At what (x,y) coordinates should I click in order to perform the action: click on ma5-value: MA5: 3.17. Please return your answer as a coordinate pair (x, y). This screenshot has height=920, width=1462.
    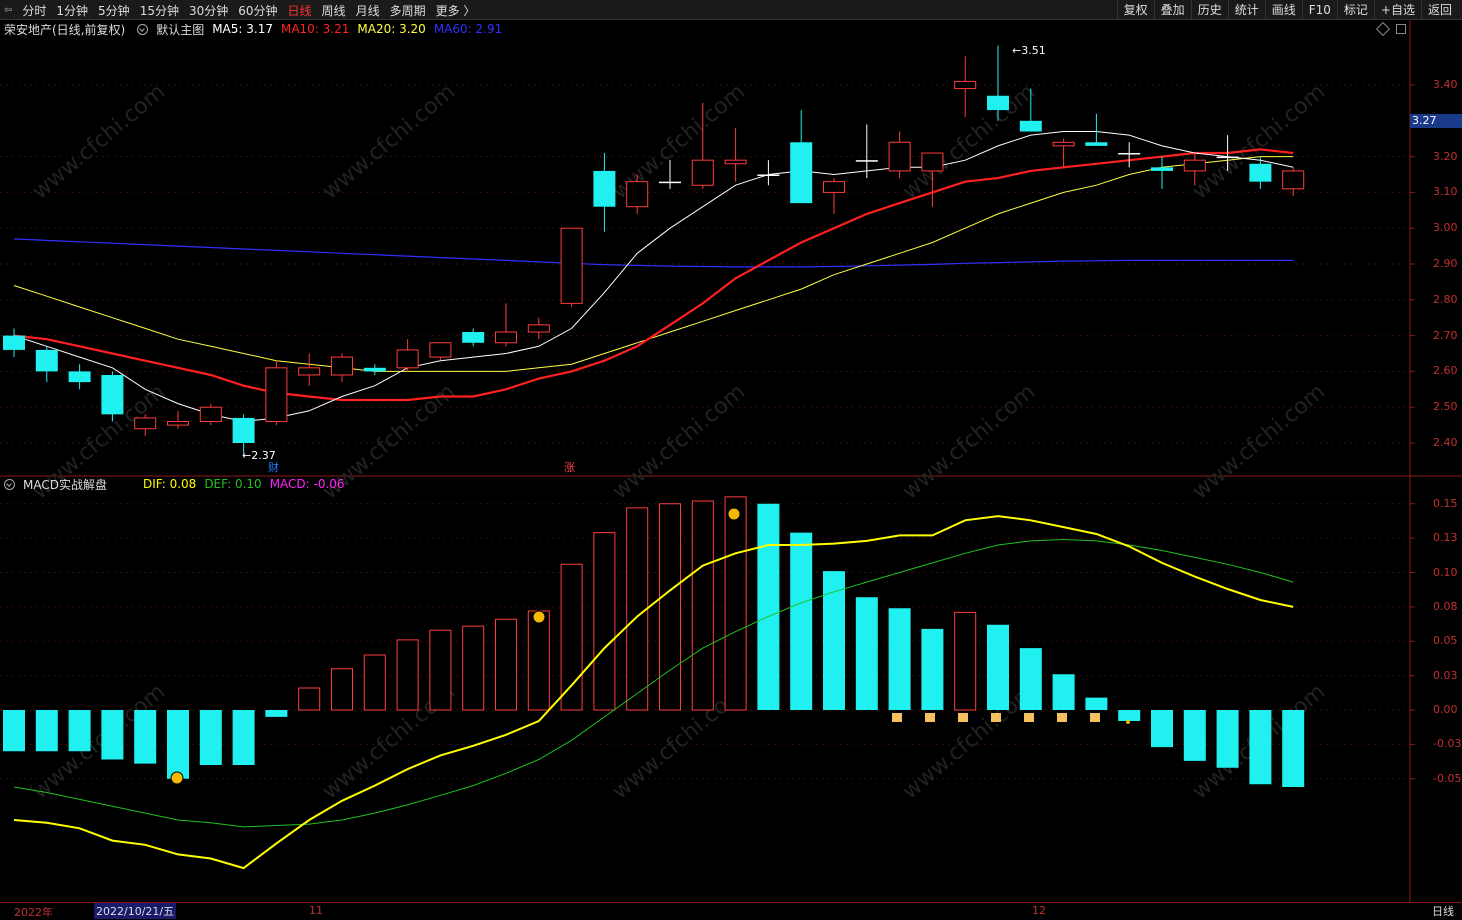
    Looking at the image, I should click on (242, 29).